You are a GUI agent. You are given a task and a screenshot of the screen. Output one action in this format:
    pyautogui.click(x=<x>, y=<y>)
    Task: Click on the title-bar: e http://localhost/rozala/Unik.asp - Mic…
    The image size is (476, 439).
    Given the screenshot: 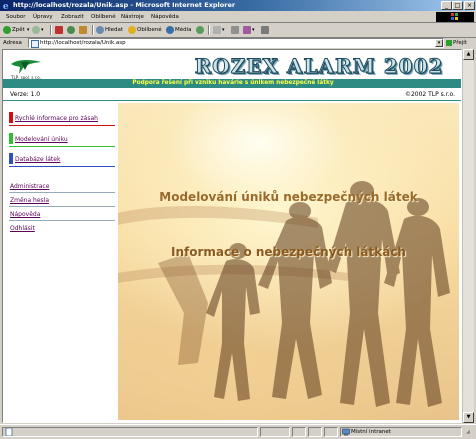 What is the action you would take?
    pyautogui.click(x=238, y=5)
    